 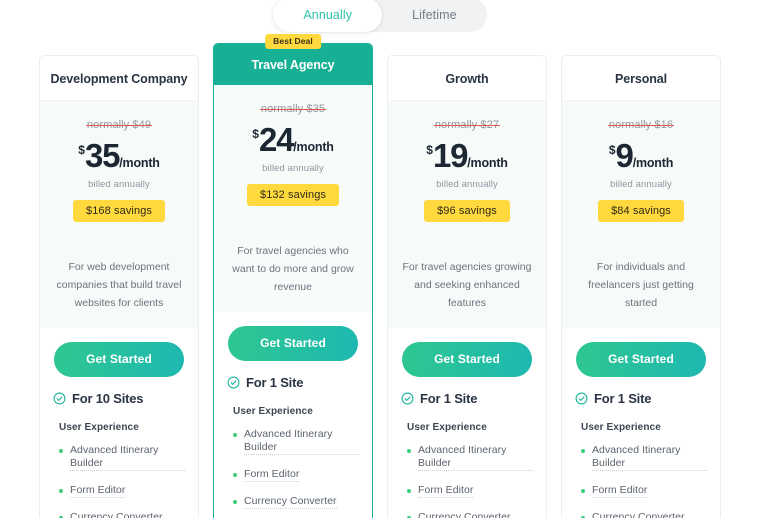 I want to click on plan-title: Travel Agency, so click(x=293, y=64).